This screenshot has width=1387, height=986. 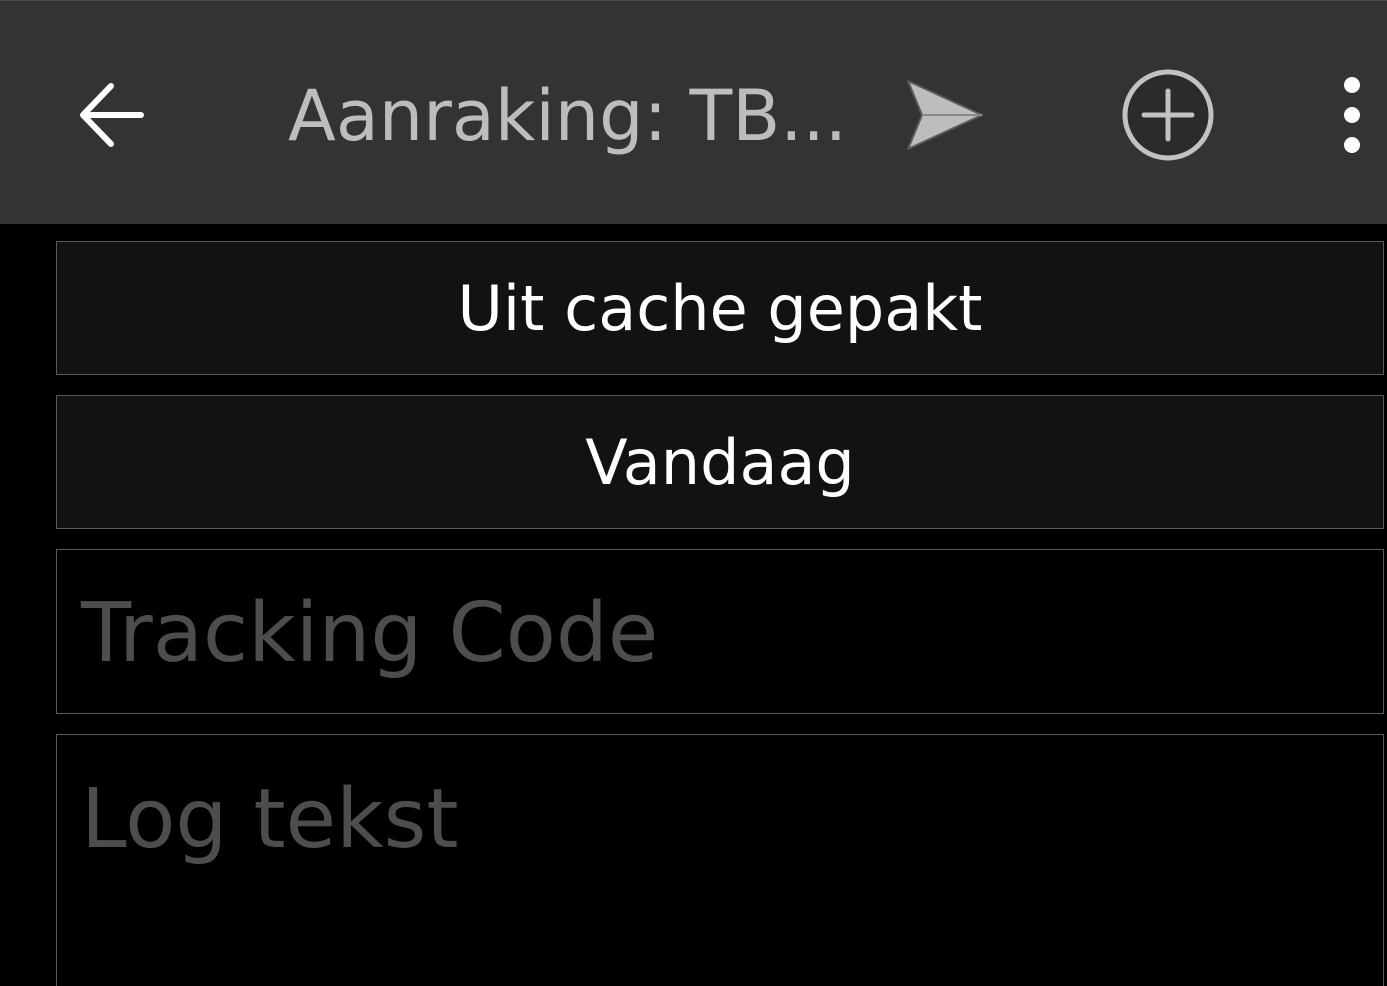 I want to click on date-label: Vandaag, so click(x=720, y=462).